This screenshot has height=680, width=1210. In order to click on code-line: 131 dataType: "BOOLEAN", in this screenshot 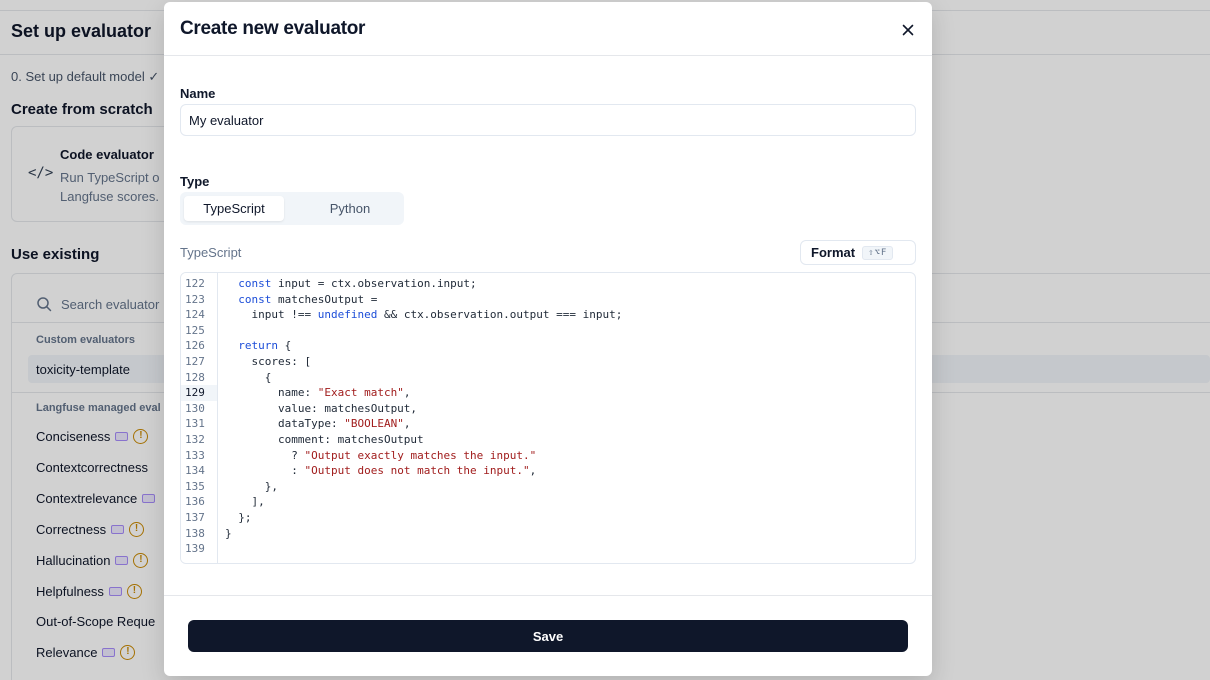, I will do `click(548, 424)`.